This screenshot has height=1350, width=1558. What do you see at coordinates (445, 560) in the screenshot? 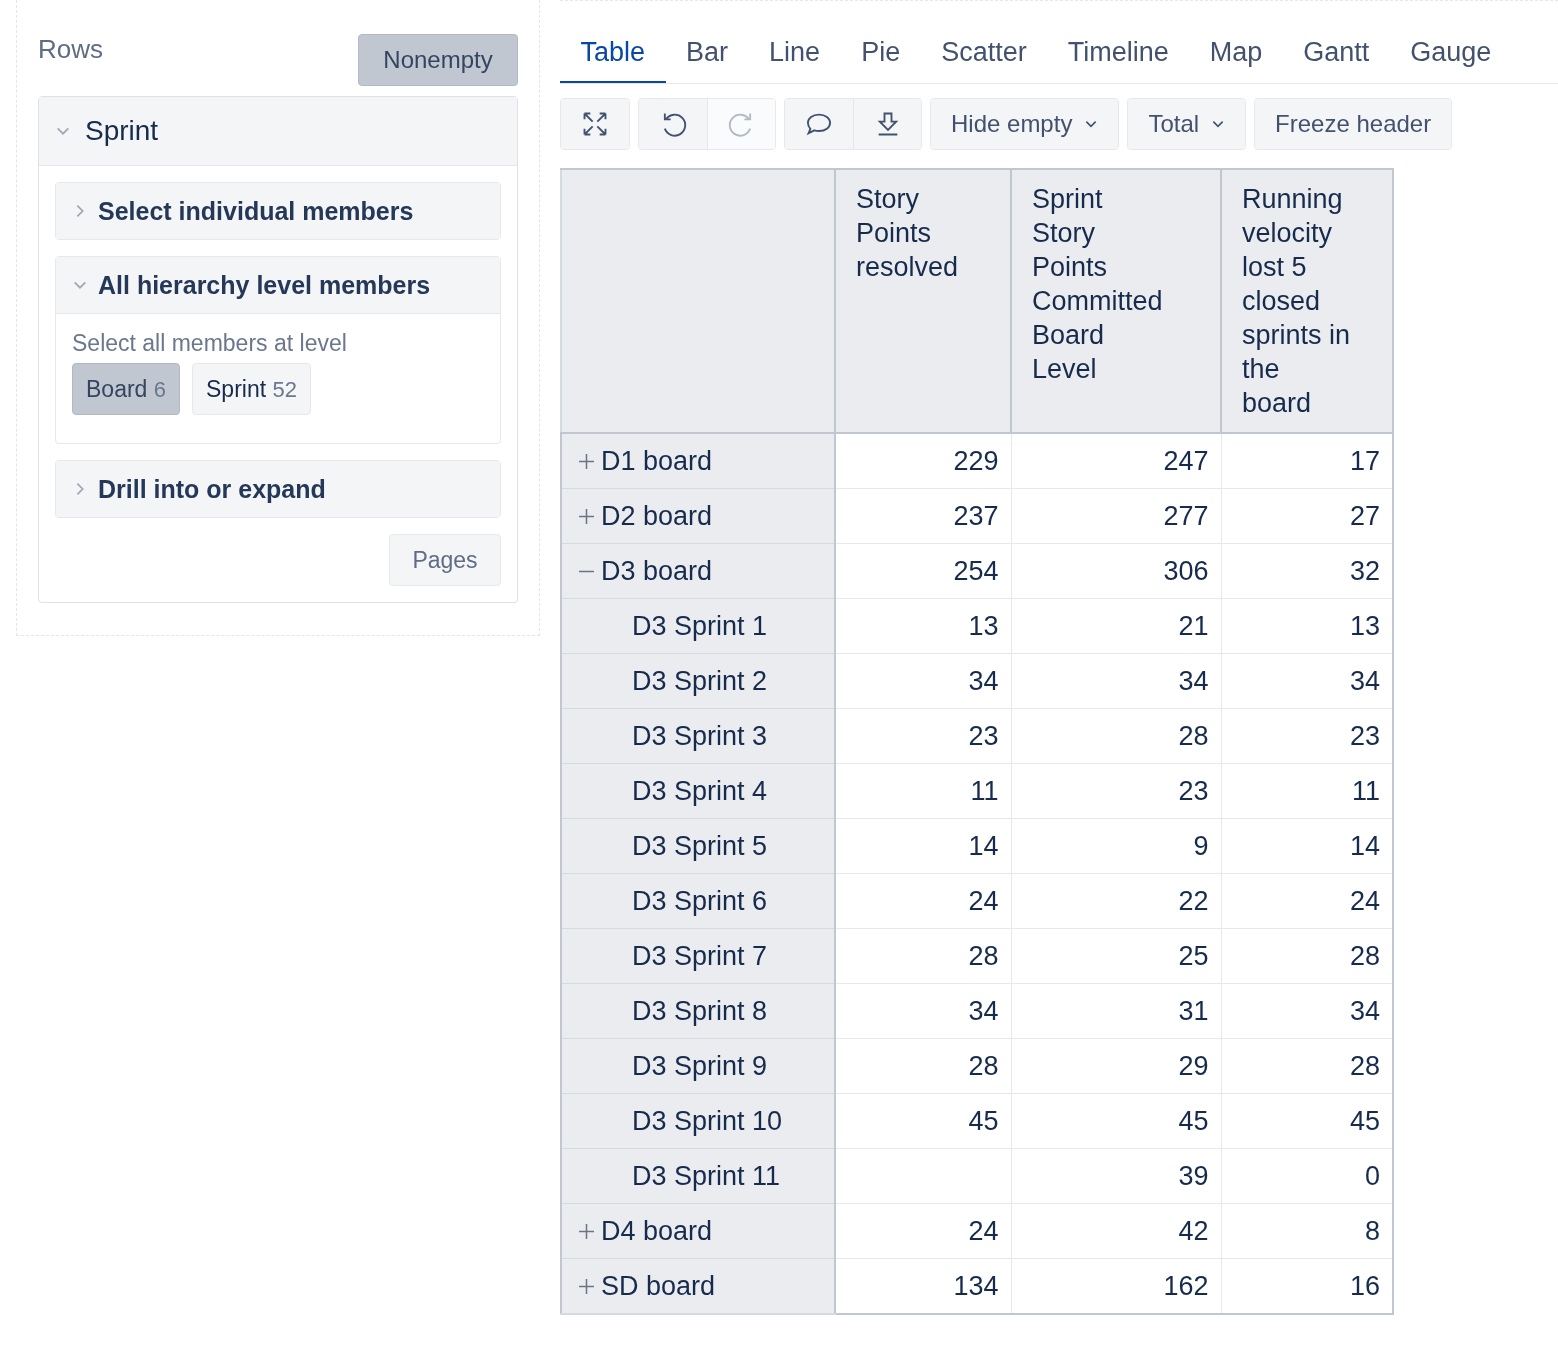
I see `pages-button: Pages` at bounding box center [445, 560].